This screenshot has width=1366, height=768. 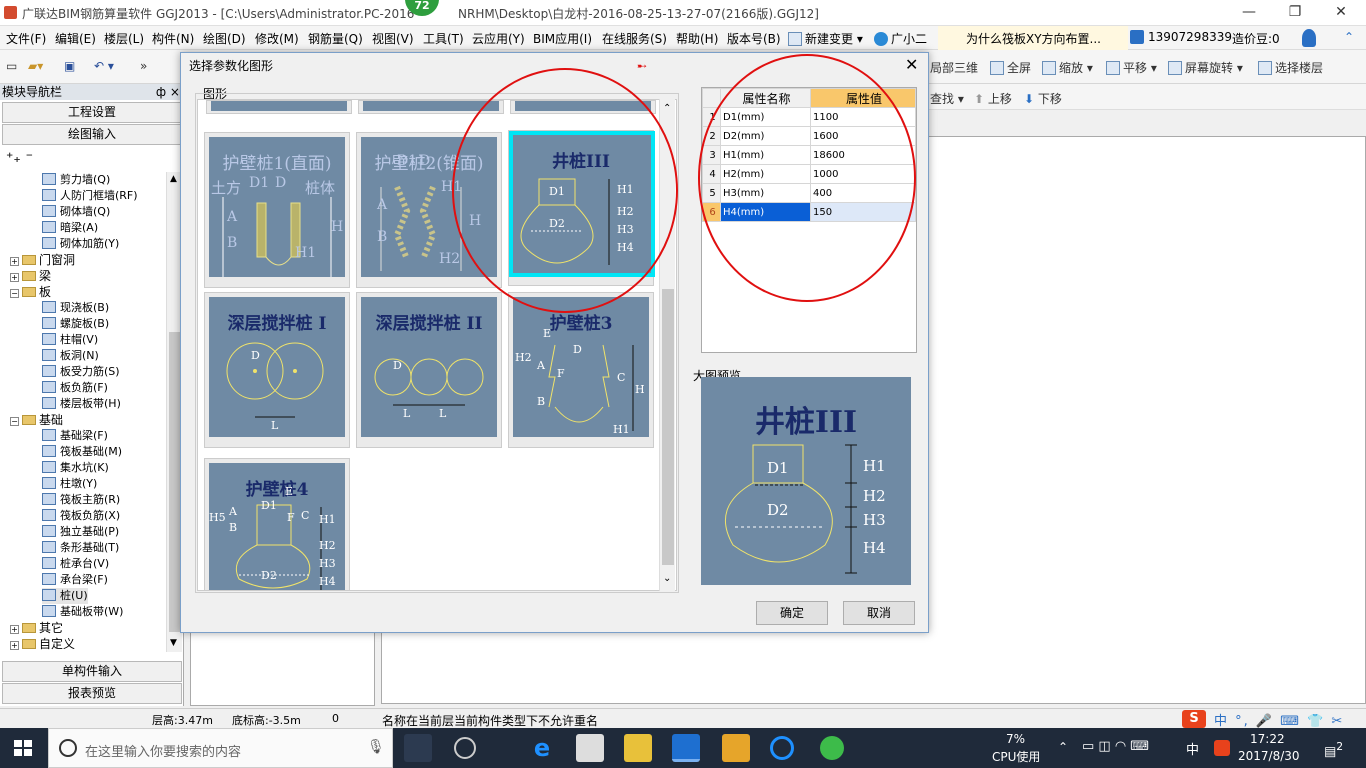 I want to click on tree-item: 板负筋(F), so click(x=75, y=388).